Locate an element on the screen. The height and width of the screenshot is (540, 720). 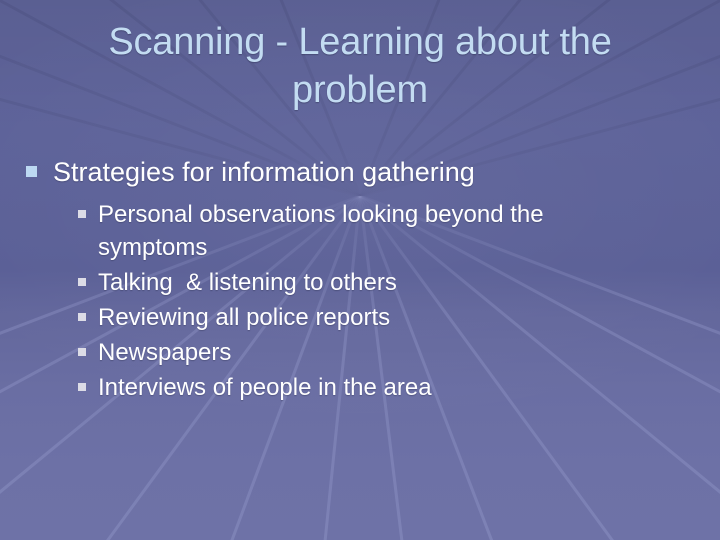
bullet-item-level1: Strategies for information gathering is located at coordinates (360, 172).